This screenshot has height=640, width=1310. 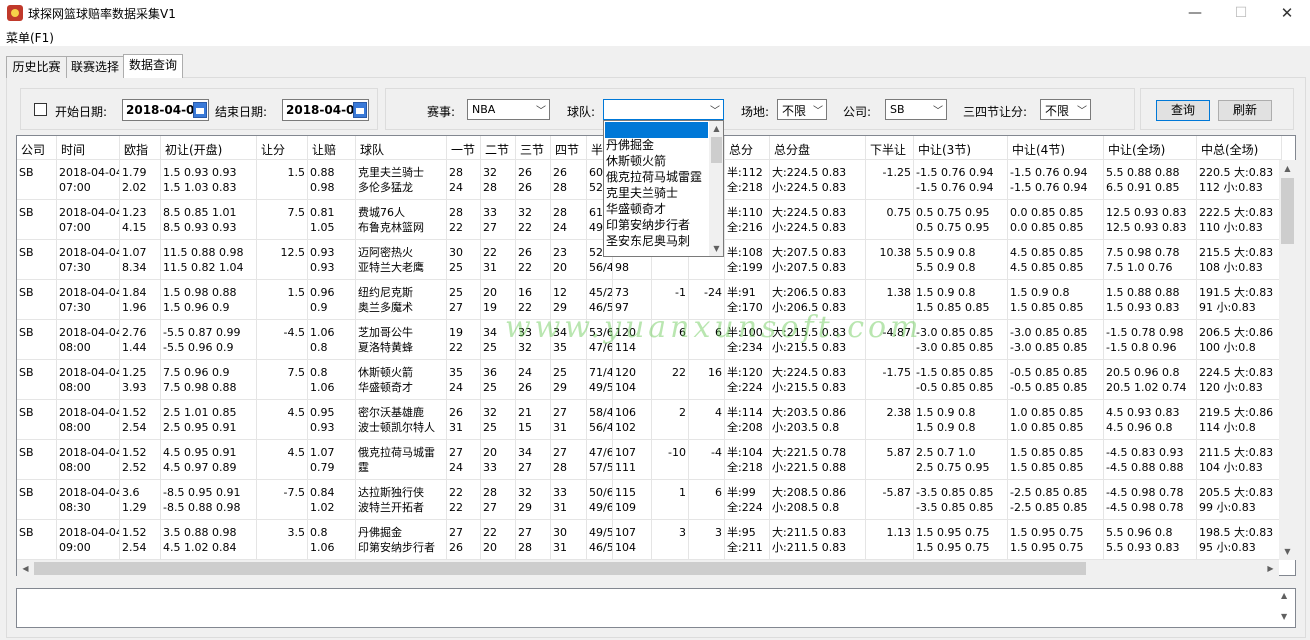 What do you see at coordinates (1056, 540) in the screenshot?
I see `table-cell: 1.5 0.95 0.75 1.5 0.95 0.75` at bounding box center [1056, 540].